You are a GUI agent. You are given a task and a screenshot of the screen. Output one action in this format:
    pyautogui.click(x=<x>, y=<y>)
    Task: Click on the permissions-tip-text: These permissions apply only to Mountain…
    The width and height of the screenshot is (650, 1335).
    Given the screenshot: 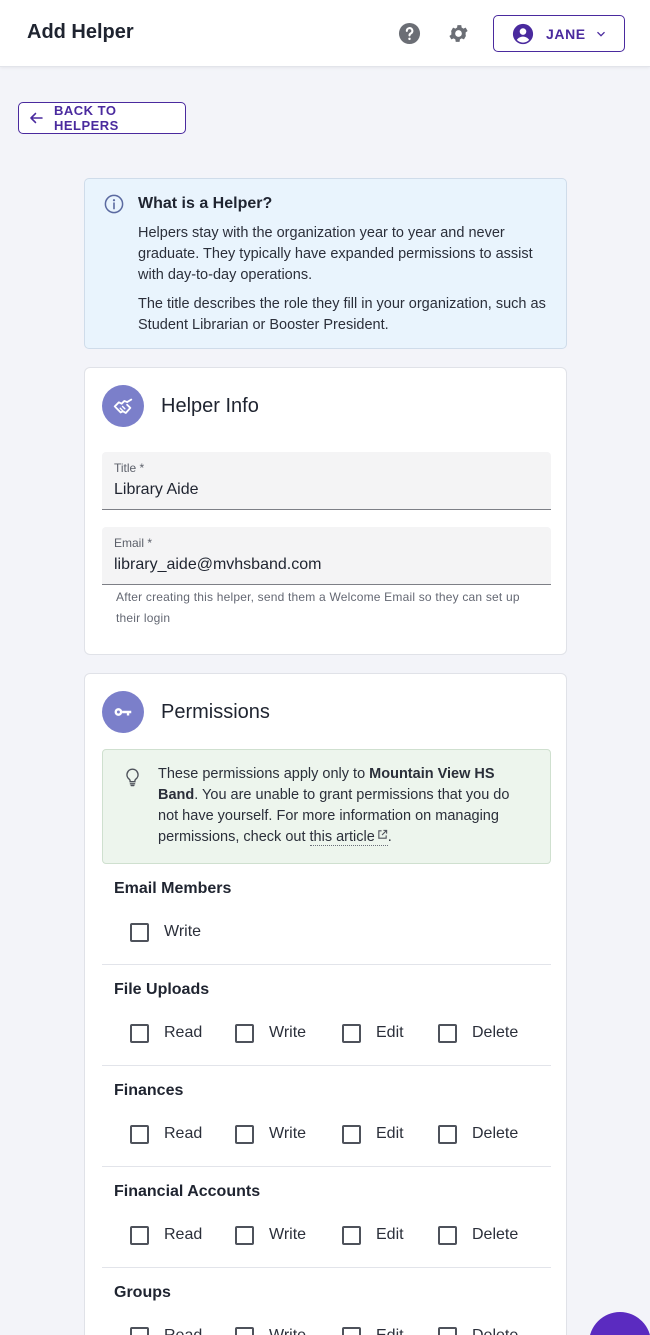 What is the action you would take?
    pyautogui.click(x=334, y=806)
    